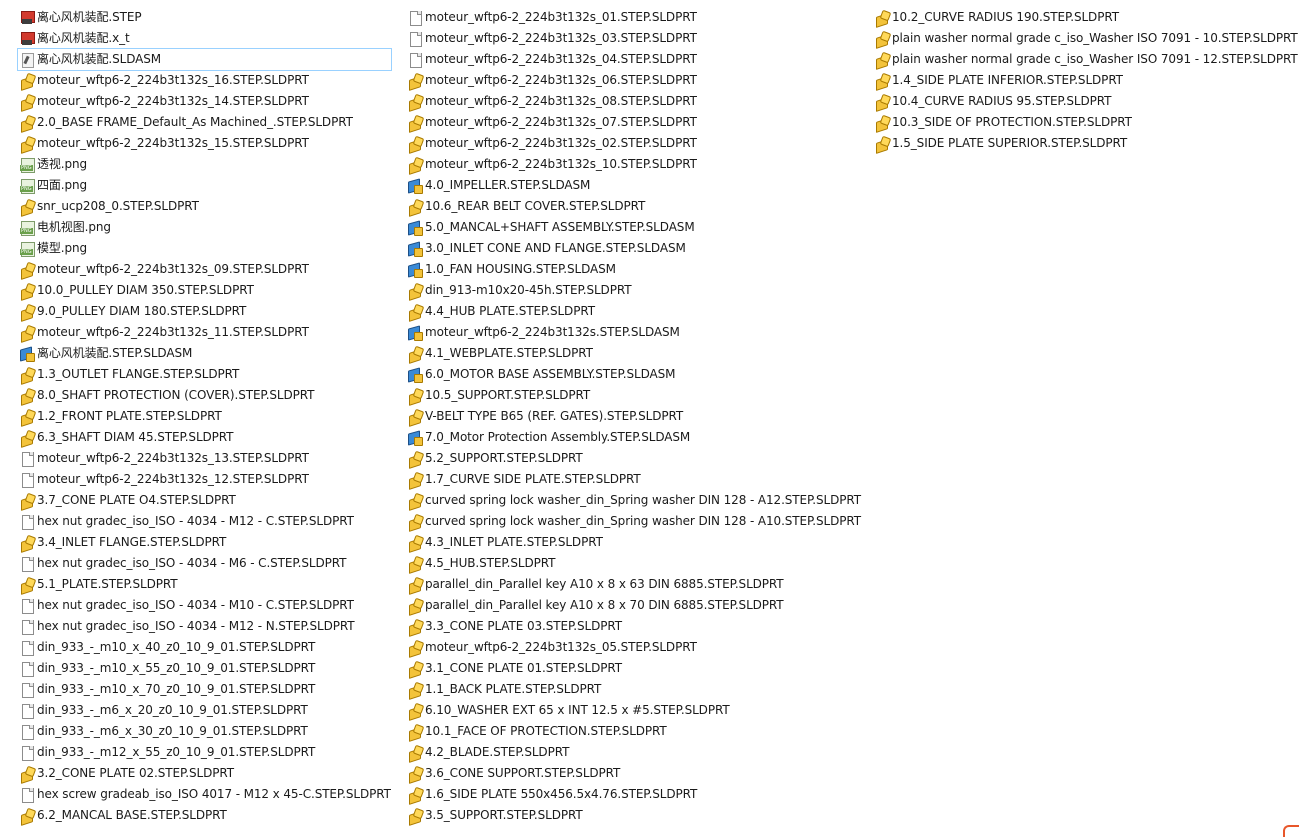 This screenshot has width=1299, height=837. Describe the element at coordinates (204, 248) in the screenshot. I see `file-item: 模型.png` at that location.